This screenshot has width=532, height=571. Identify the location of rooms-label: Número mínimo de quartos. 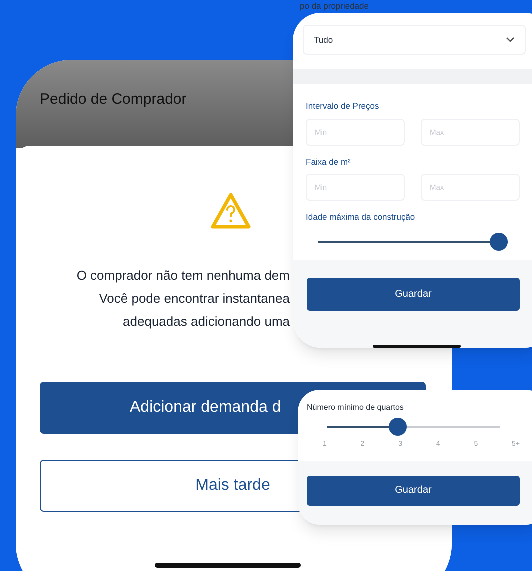
(356, 408).